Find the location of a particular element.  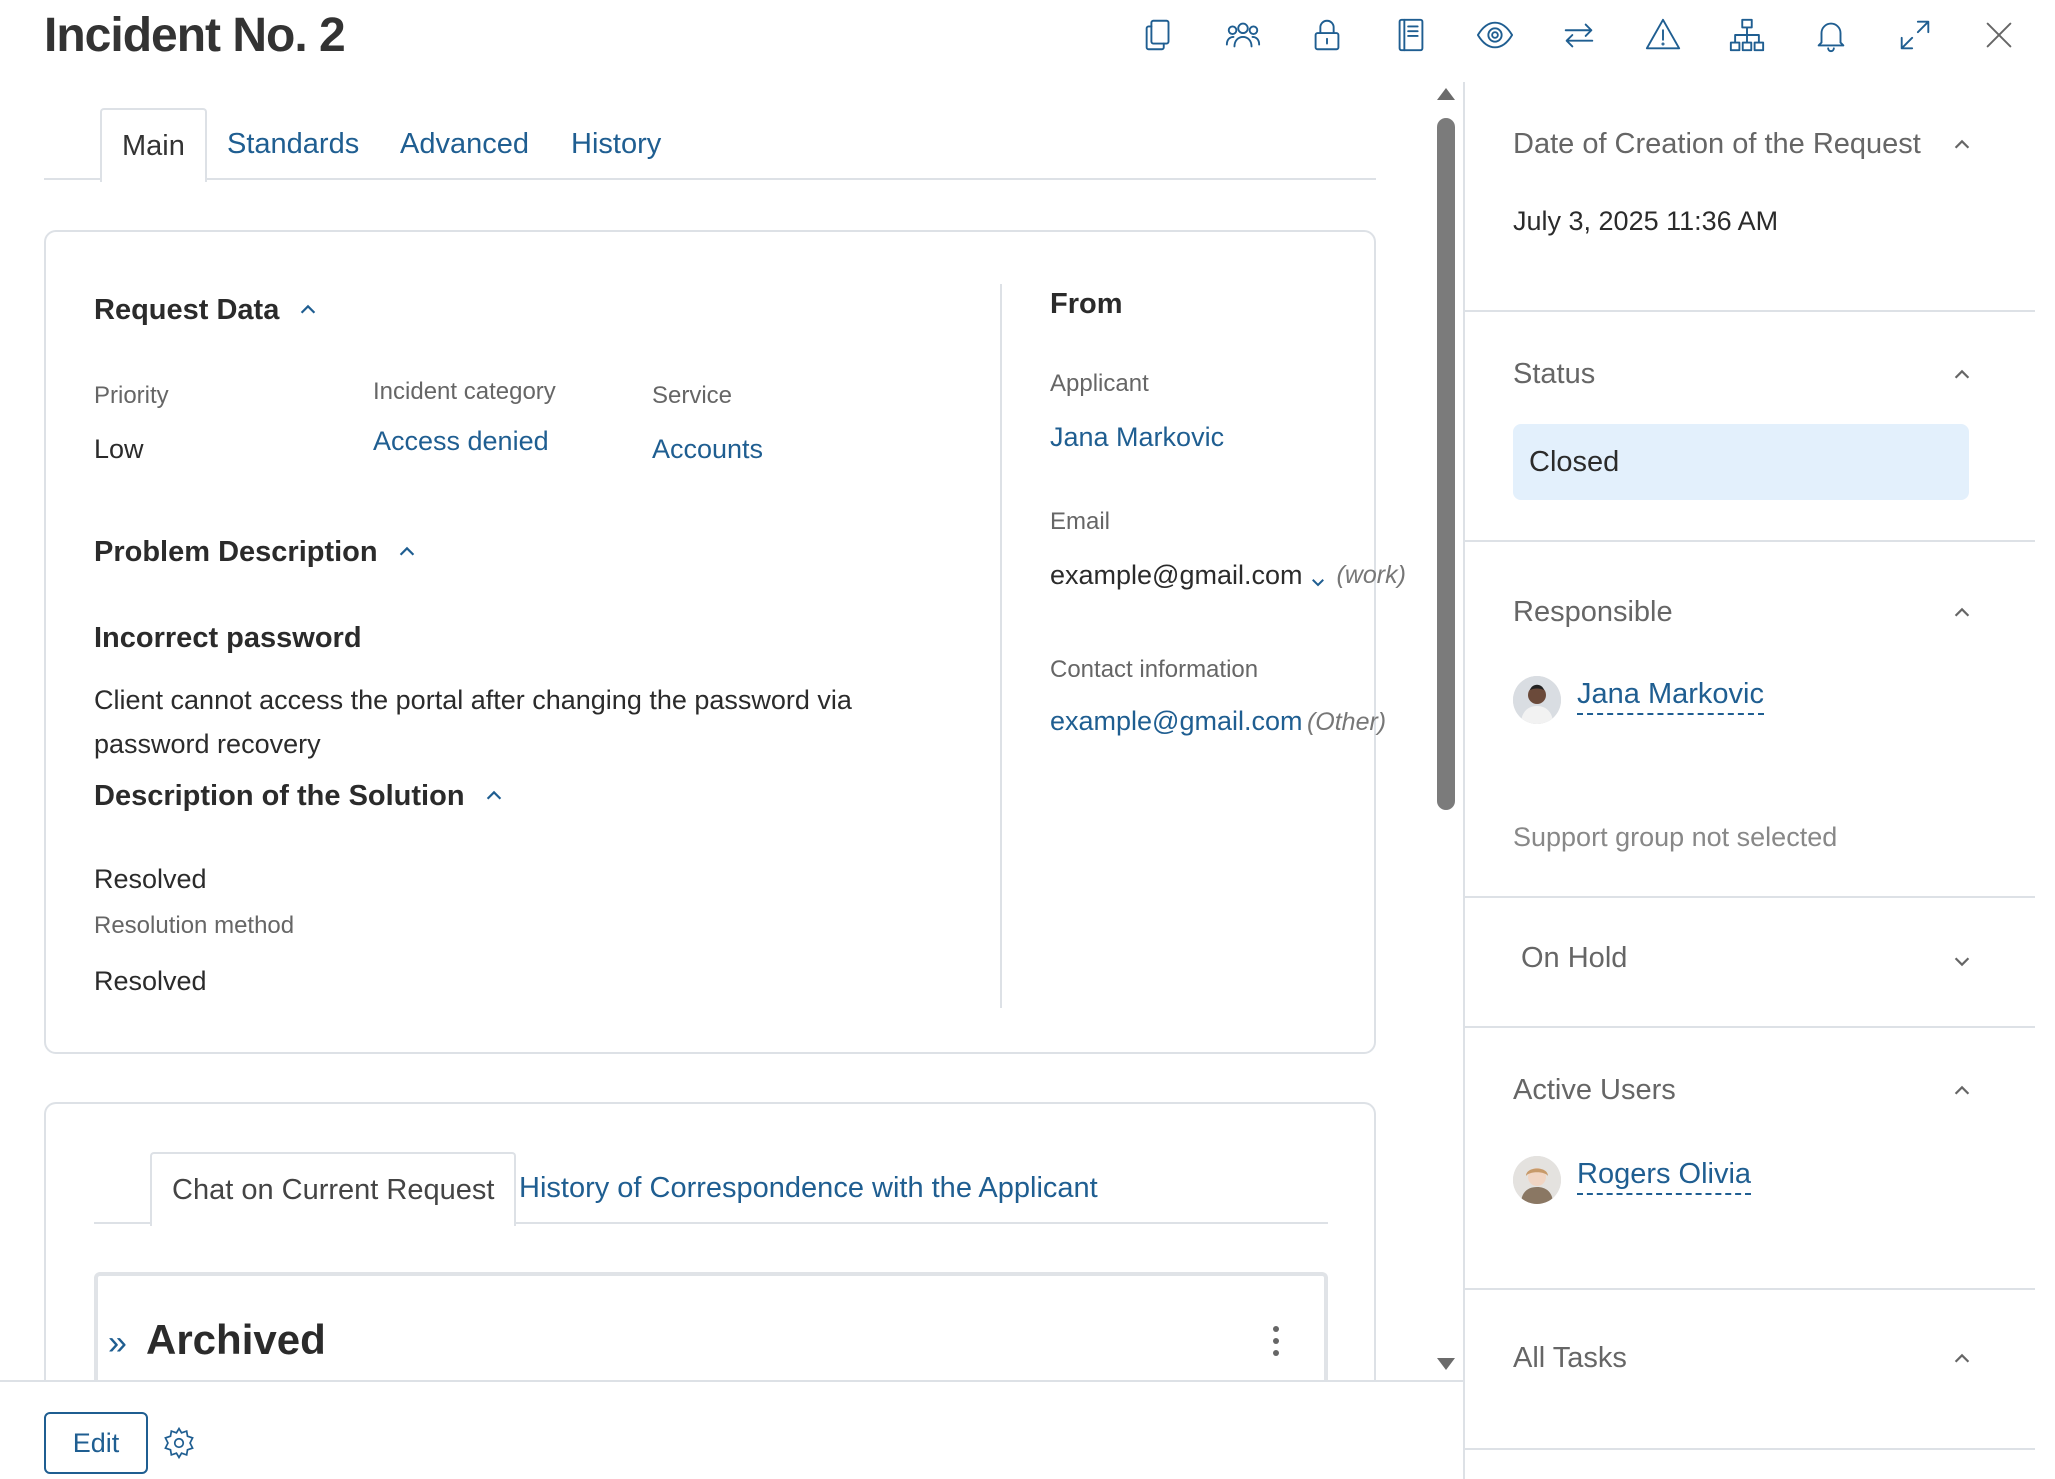

copy-icon is located at coordinates (1157, 35).